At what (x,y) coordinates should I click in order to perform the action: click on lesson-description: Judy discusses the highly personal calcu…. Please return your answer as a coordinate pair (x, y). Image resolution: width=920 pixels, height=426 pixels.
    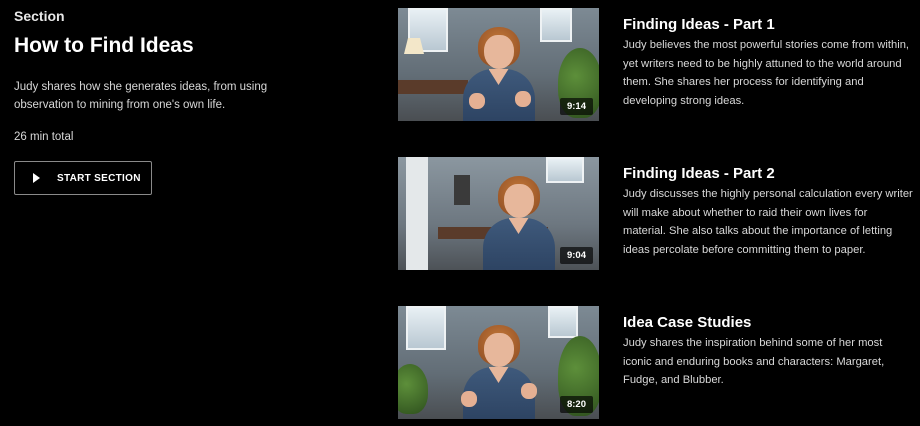
    Looking at the image, I should click on (768, 222).